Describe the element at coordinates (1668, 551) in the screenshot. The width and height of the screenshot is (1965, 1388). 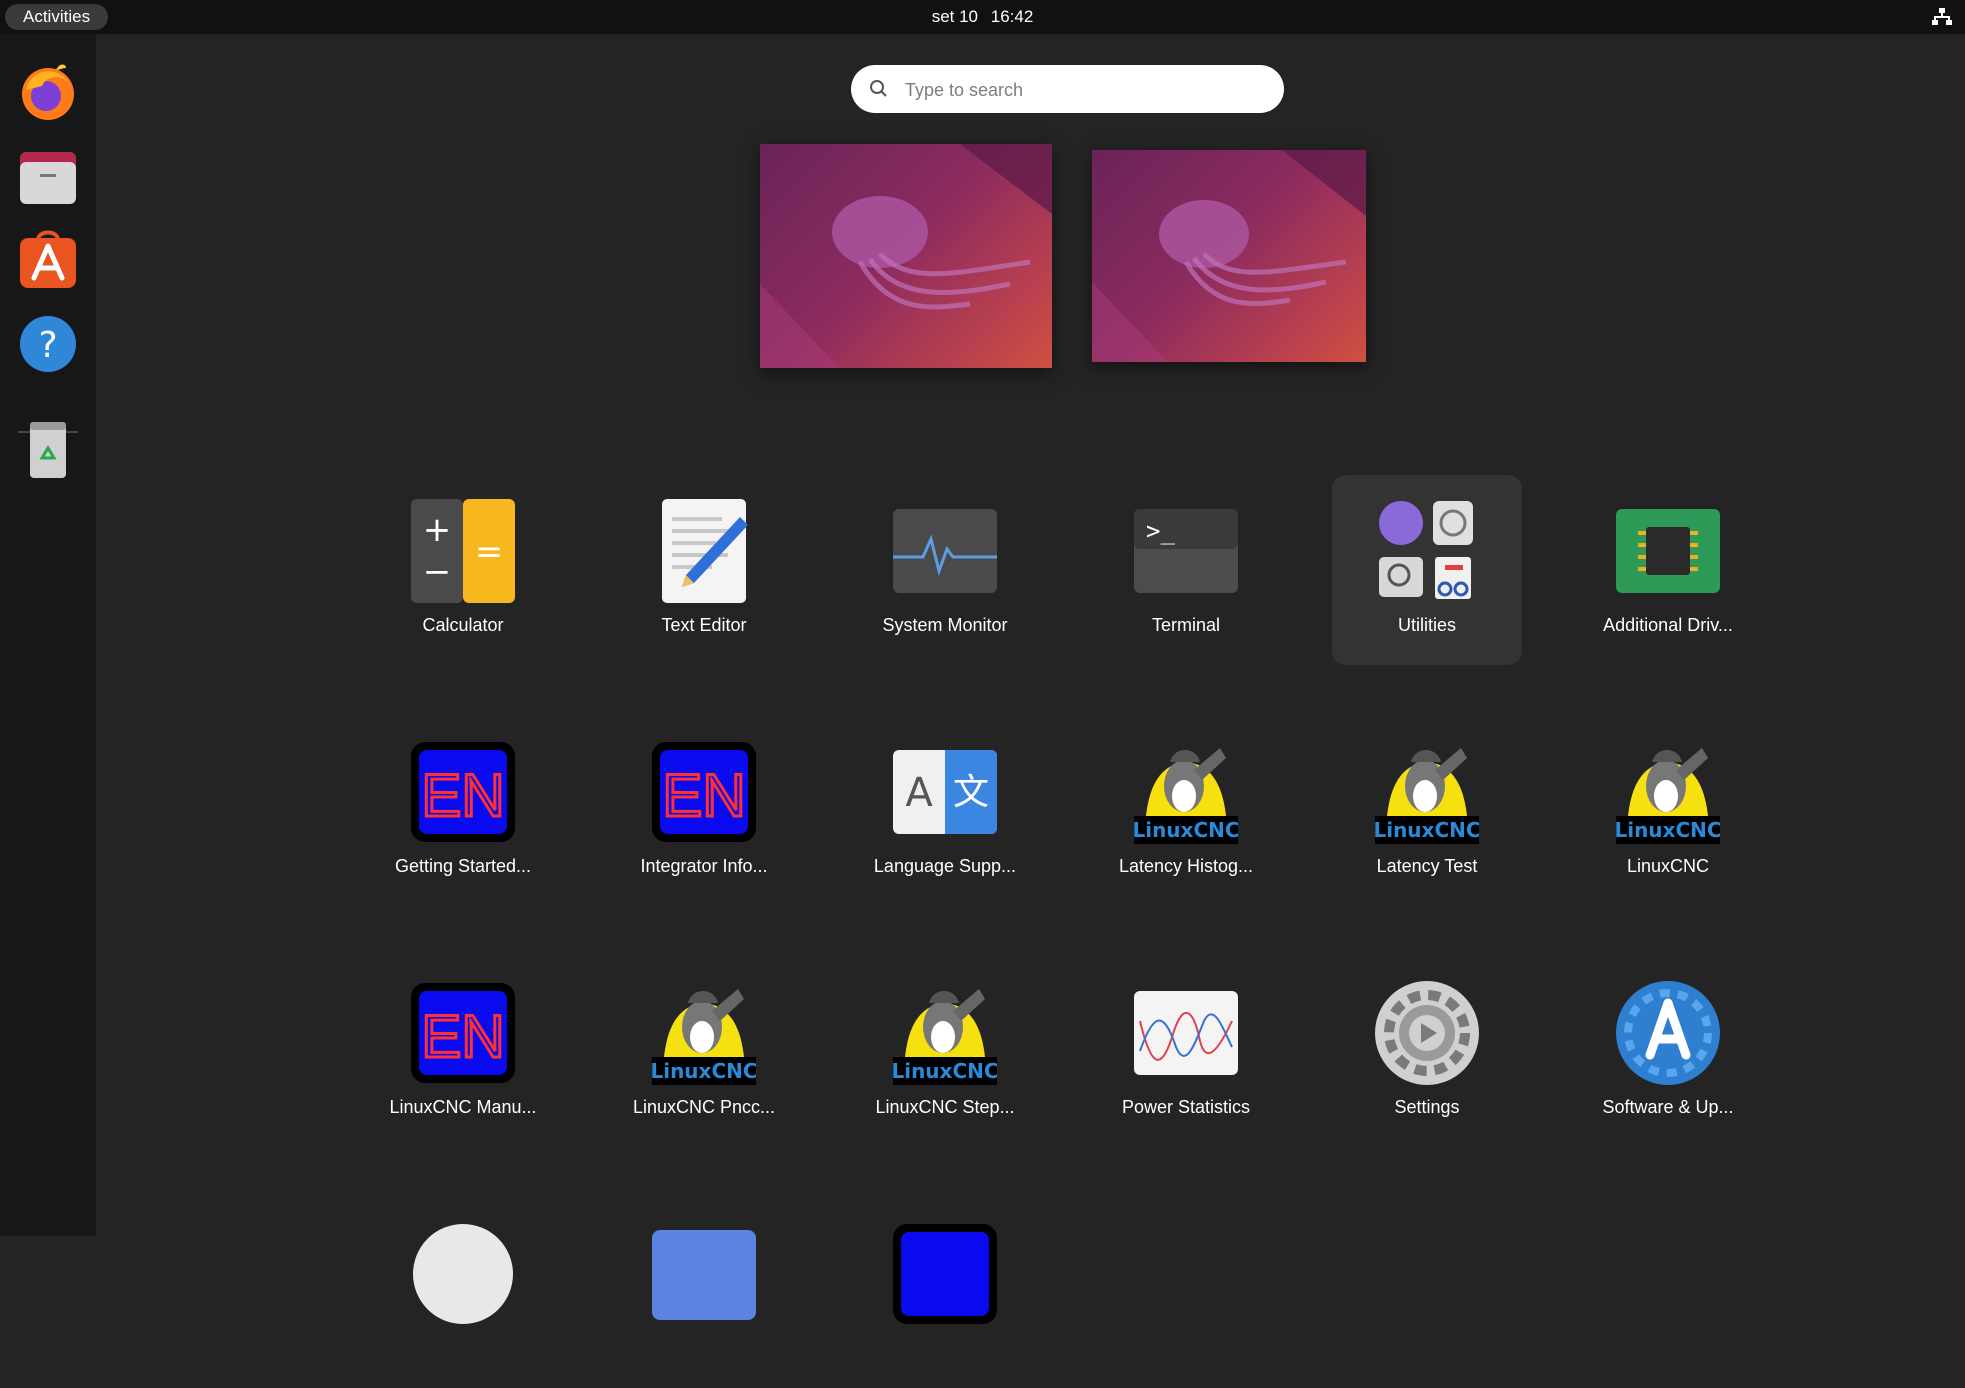
I see `chip-icon` at that location.